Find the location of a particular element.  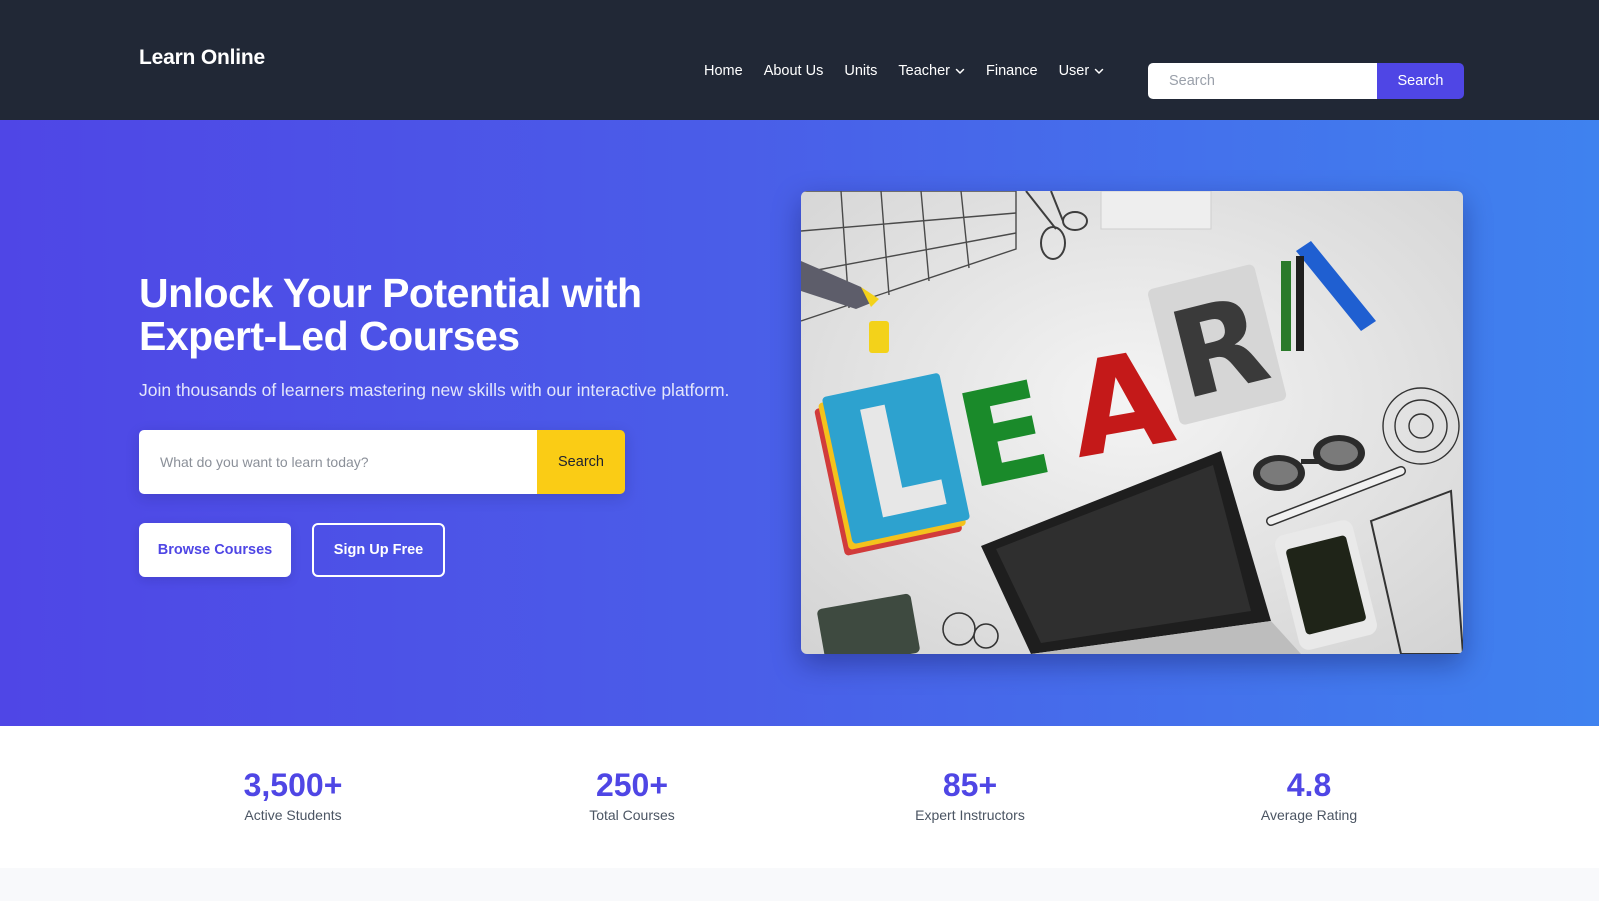

nav-link-label: User is located at coordinates (1074, 71).